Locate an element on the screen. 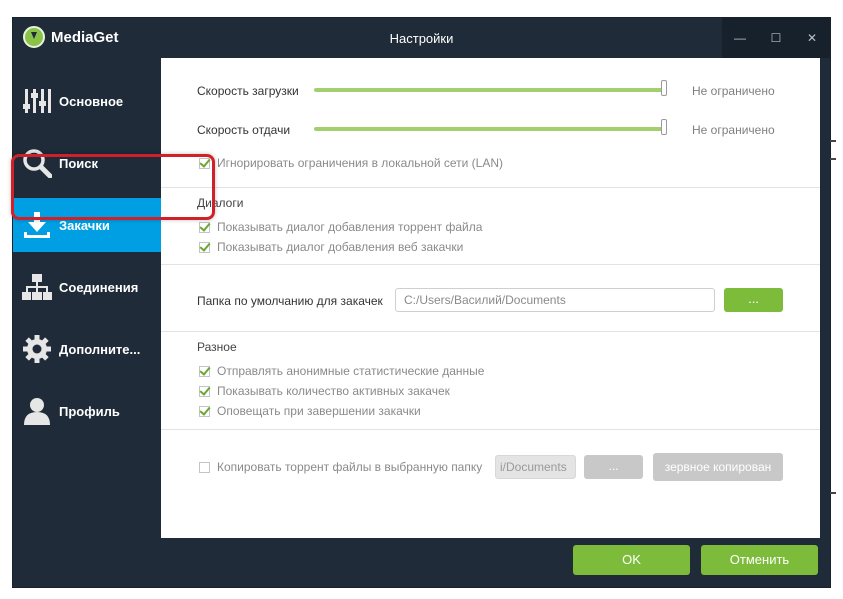 This screenshot has height=599, width=843. title-bar: MediaGet Настройки — ☐ ✕ is located at coordinates (421, 38).